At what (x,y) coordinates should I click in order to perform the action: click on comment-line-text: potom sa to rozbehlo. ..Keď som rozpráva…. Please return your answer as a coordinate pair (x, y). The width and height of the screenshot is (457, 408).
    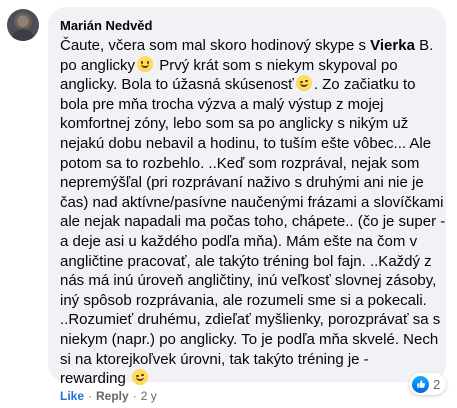
    Looking at the image, I should click on (240, 163).